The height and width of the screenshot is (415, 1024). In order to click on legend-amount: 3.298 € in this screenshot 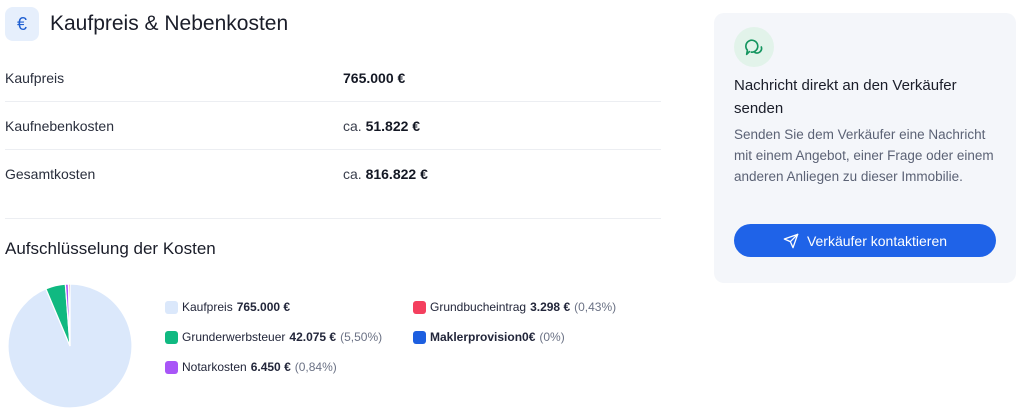, I will do `click(550, 307)`.